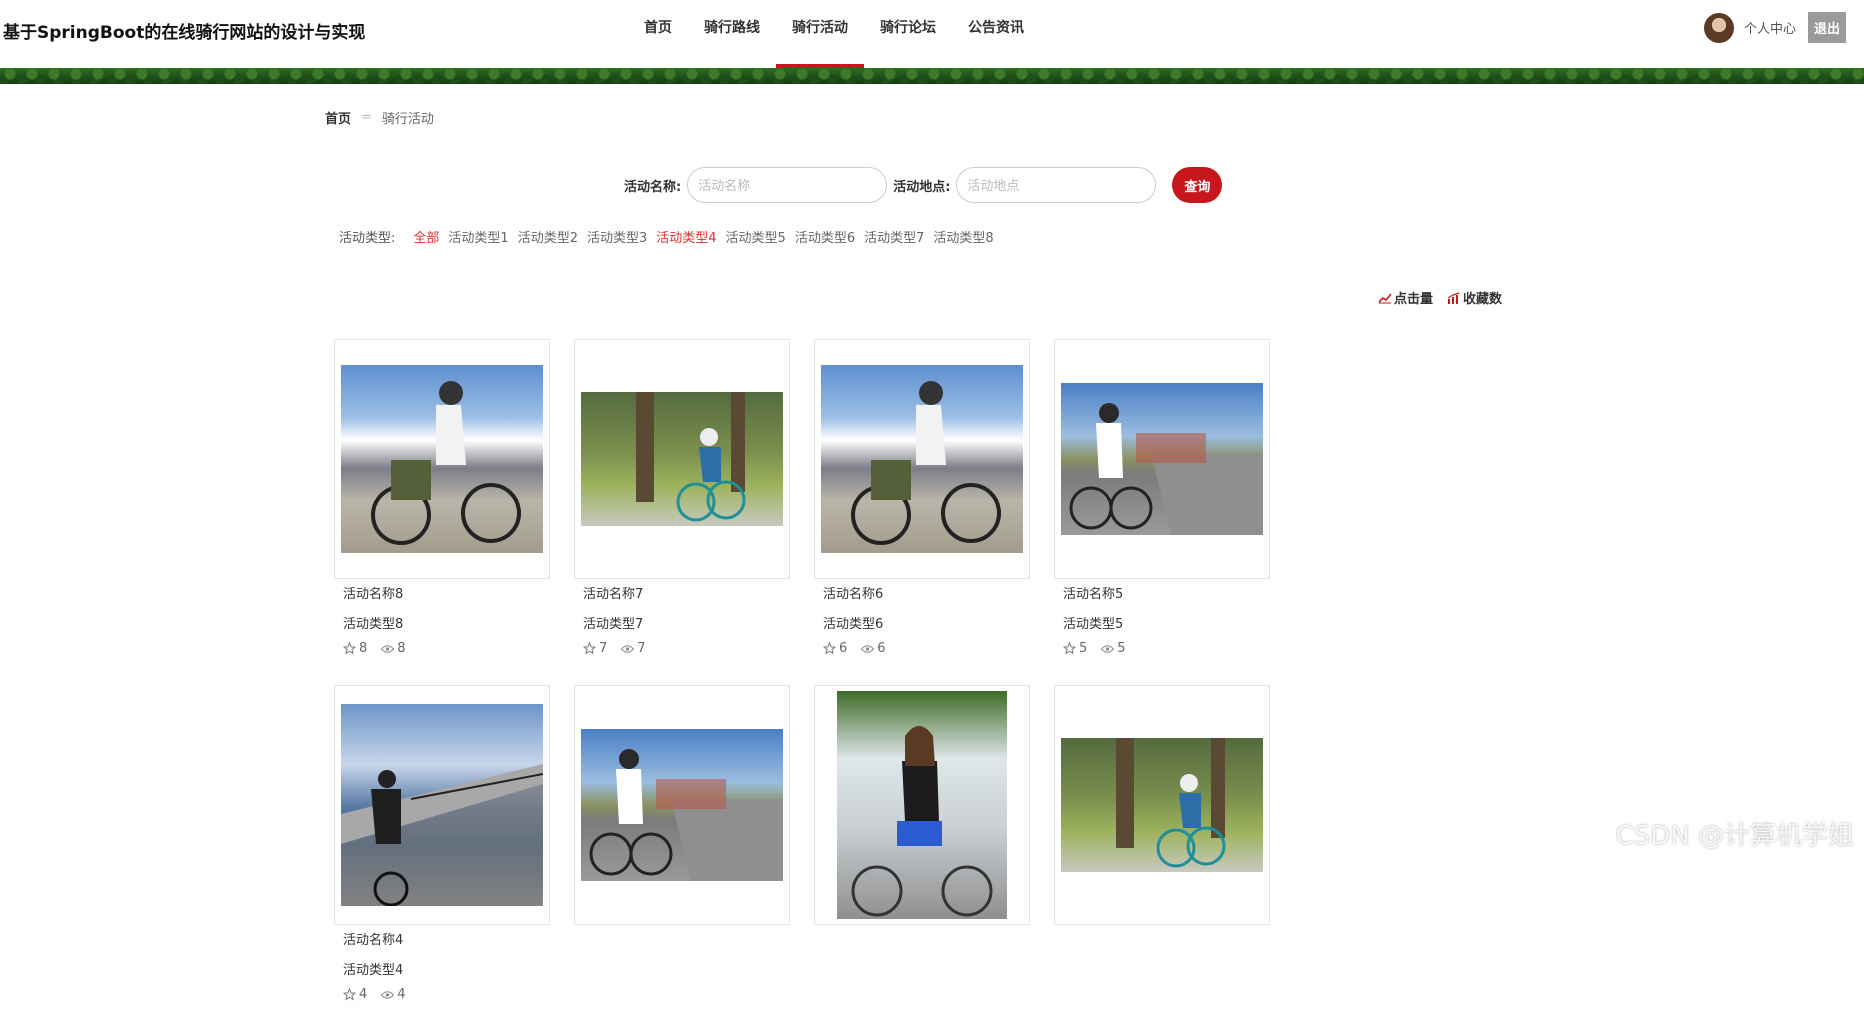  I want to click on activity-type: 活动类型7, so click(686, 625).